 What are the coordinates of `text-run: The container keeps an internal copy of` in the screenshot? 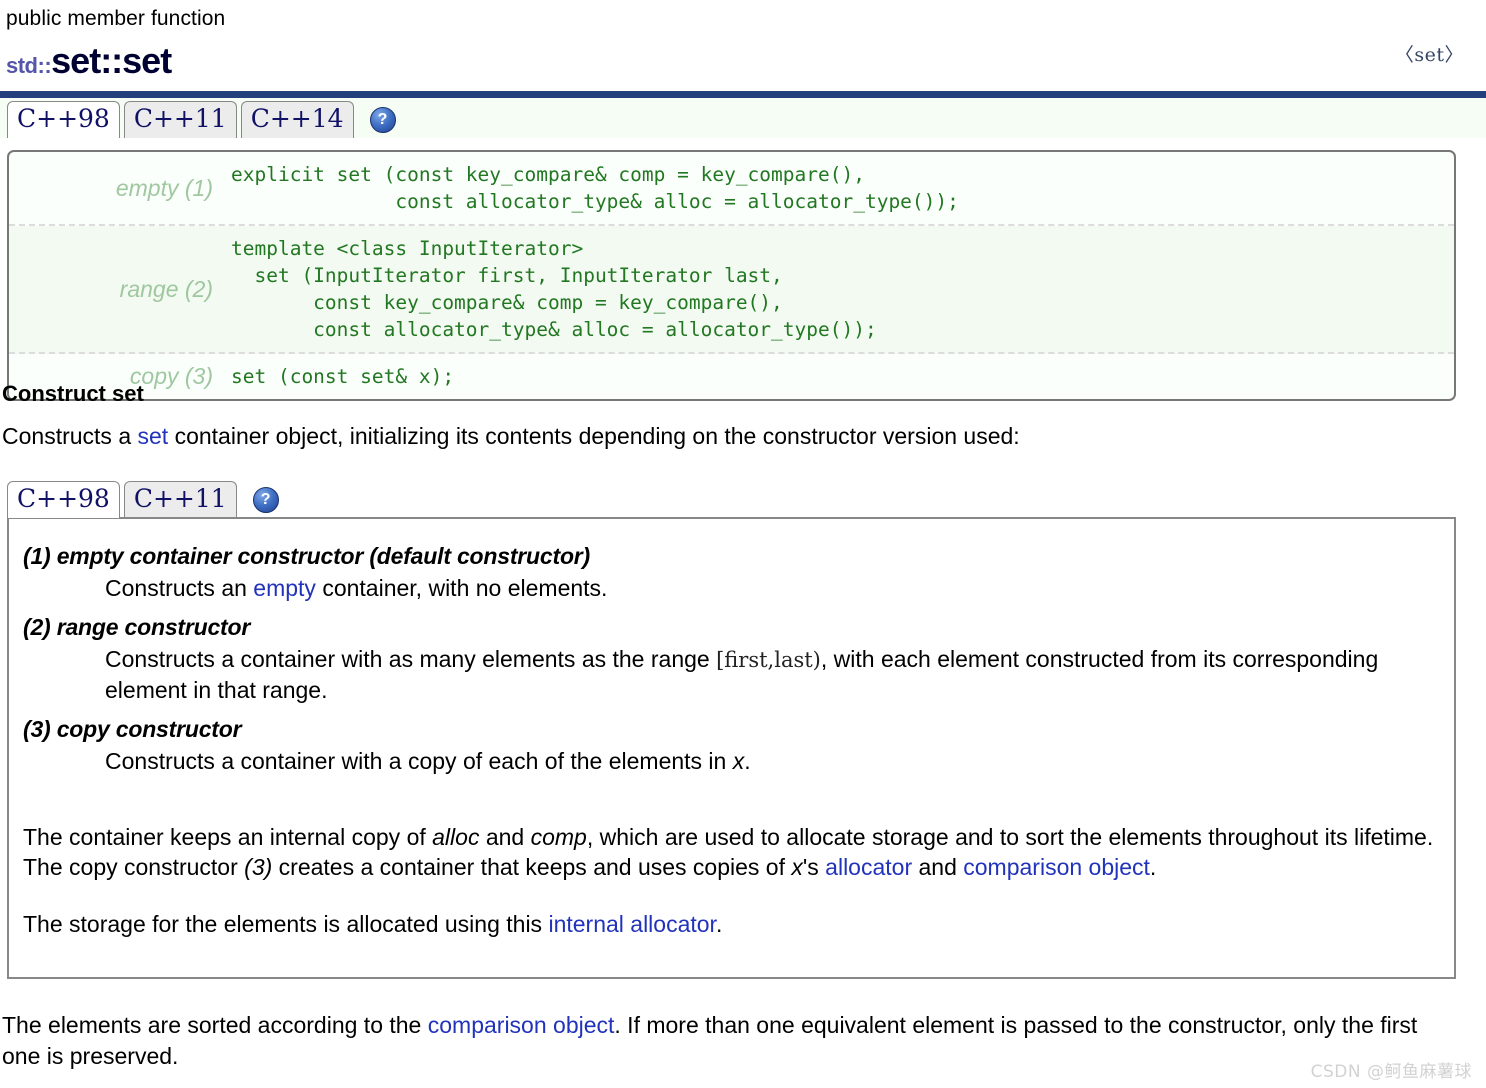 It's located at (228, 837).